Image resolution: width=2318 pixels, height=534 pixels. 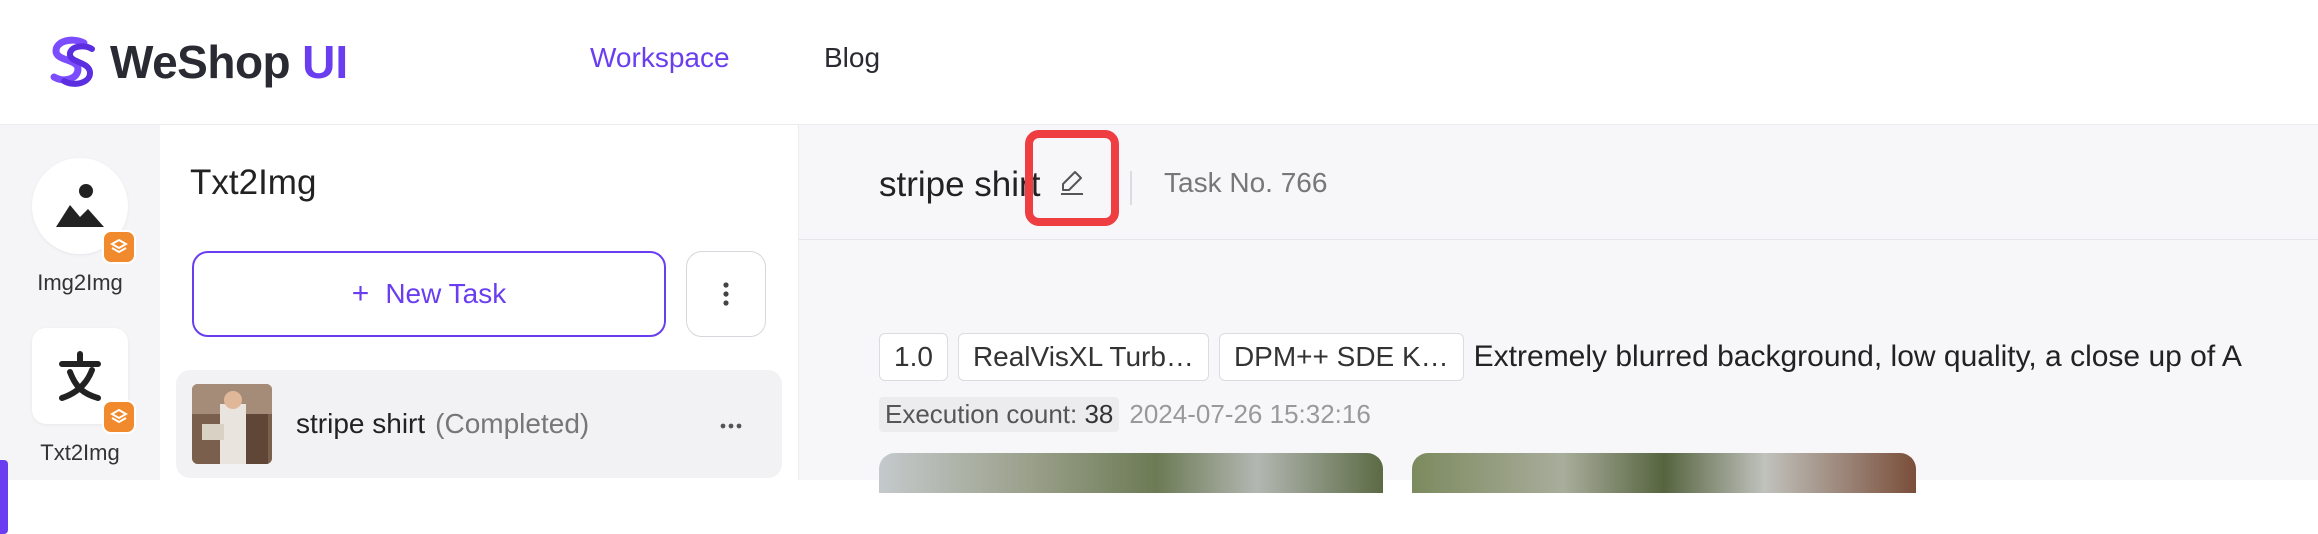 I want to click on app-rail: Img2Img Txt2Img, so click(x=80, y=329).